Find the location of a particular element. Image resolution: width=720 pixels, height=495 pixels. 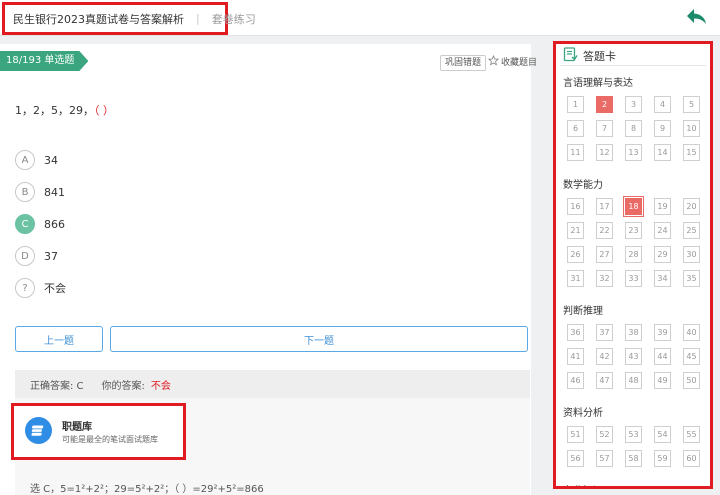

question-cell-59: 59 is located at coordinates (662, 458).